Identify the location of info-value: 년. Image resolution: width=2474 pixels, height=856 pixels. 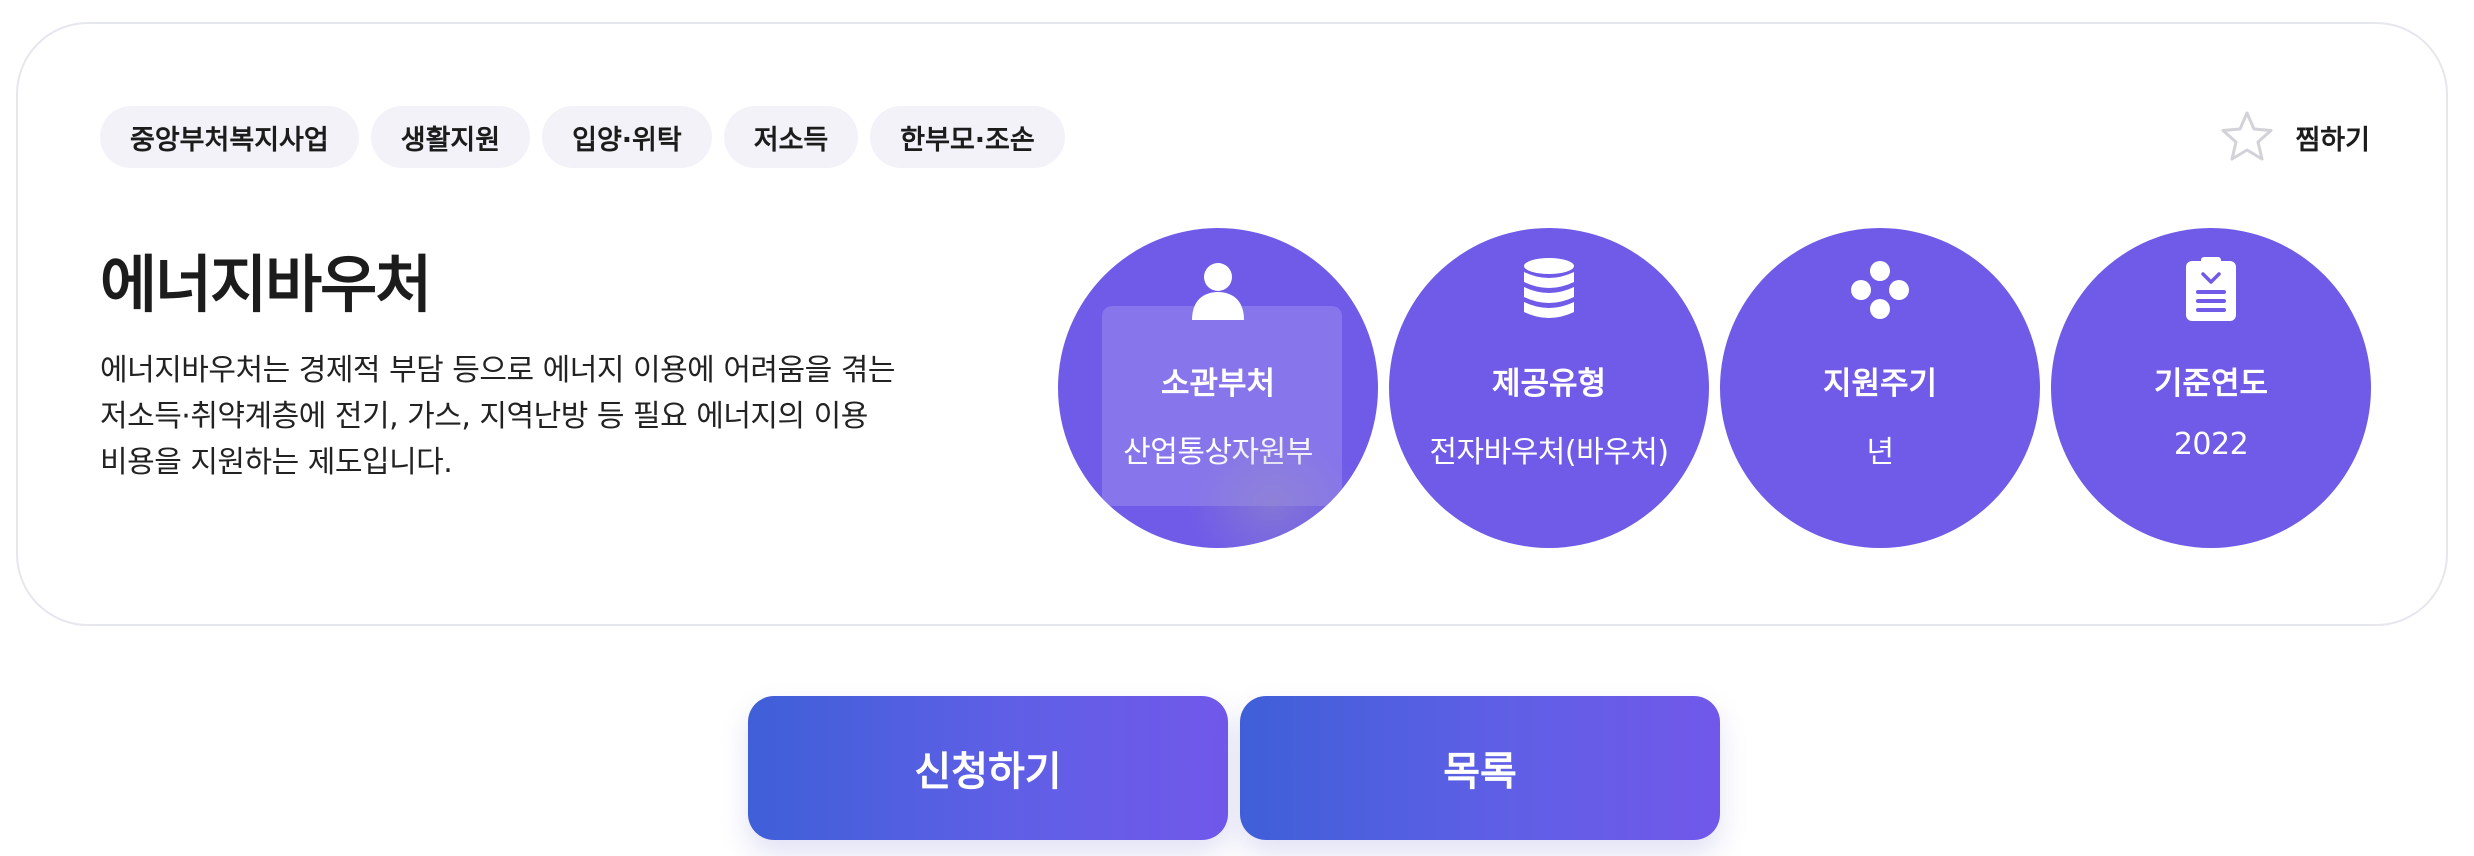
(1880, 452).